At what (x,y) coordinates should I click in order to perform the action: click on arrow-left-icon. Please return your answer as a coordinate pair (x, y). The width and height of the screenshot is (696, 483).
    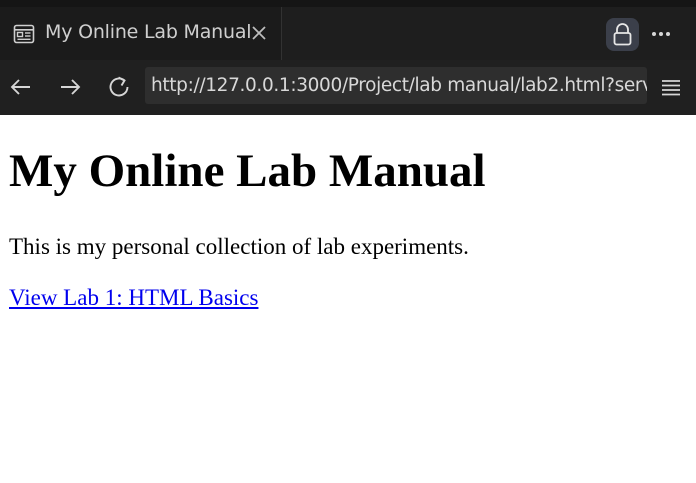
    Looking at the image, I should click on (20, 87).